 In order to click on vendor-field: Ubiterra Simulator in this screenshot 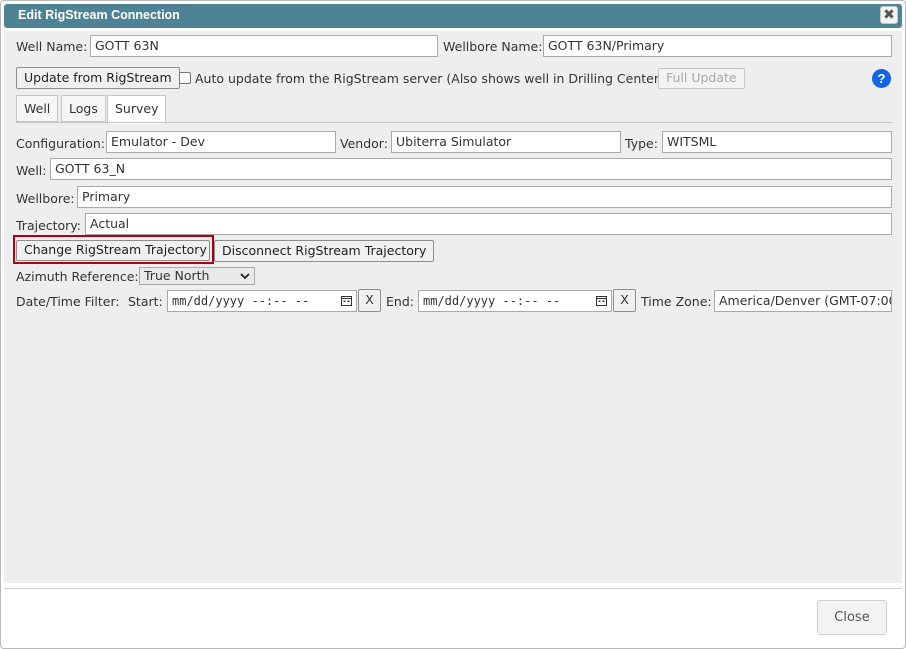, I will do `click(506, 142)`.